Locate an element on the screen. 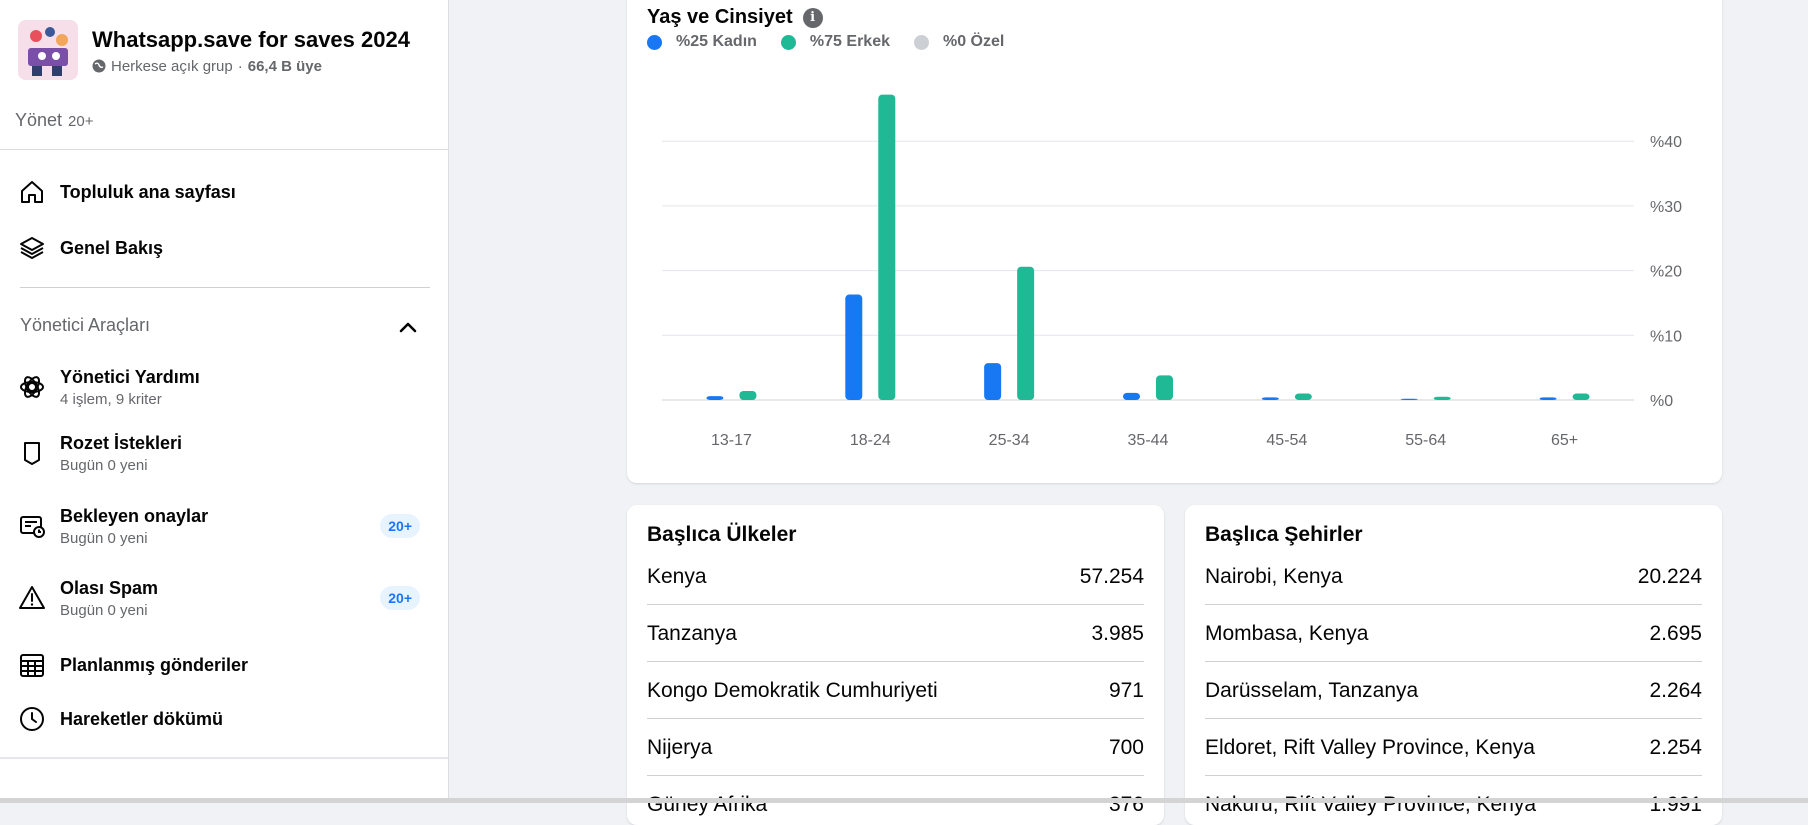  y-tick-label: %20 is located at coordinates (1666, 272).